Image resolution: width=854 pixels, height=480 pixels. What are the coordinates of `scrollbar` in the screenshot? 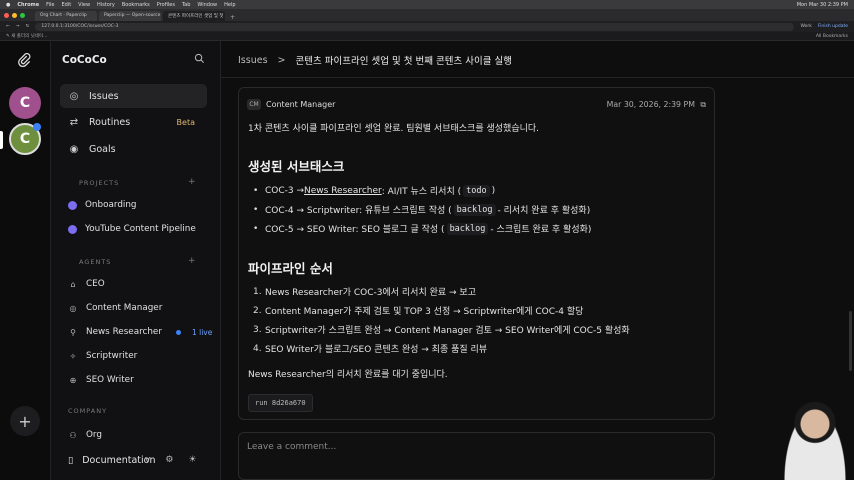 It's located at (850, 341).